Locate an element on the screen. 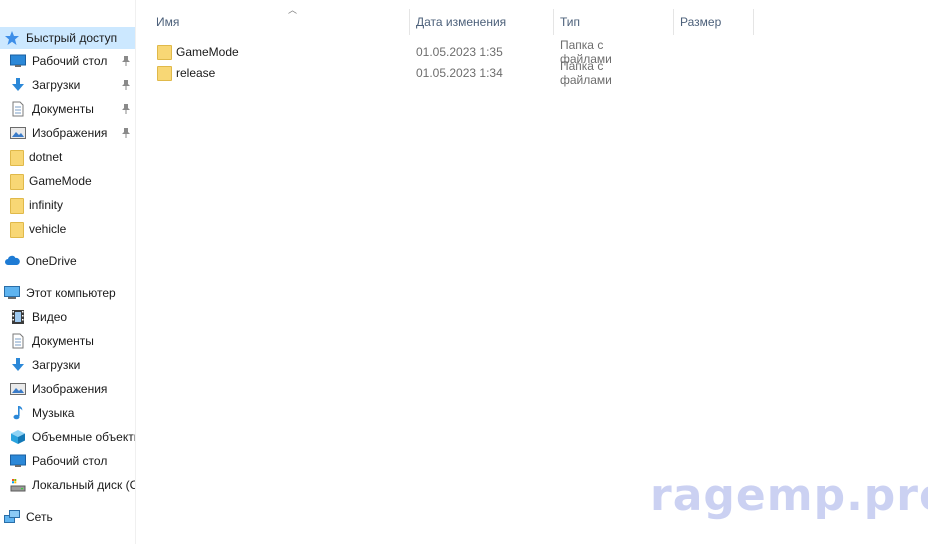 This screenshot has height=544, width=928. nav-label: OneDrive is located at coordinates (51, 261).